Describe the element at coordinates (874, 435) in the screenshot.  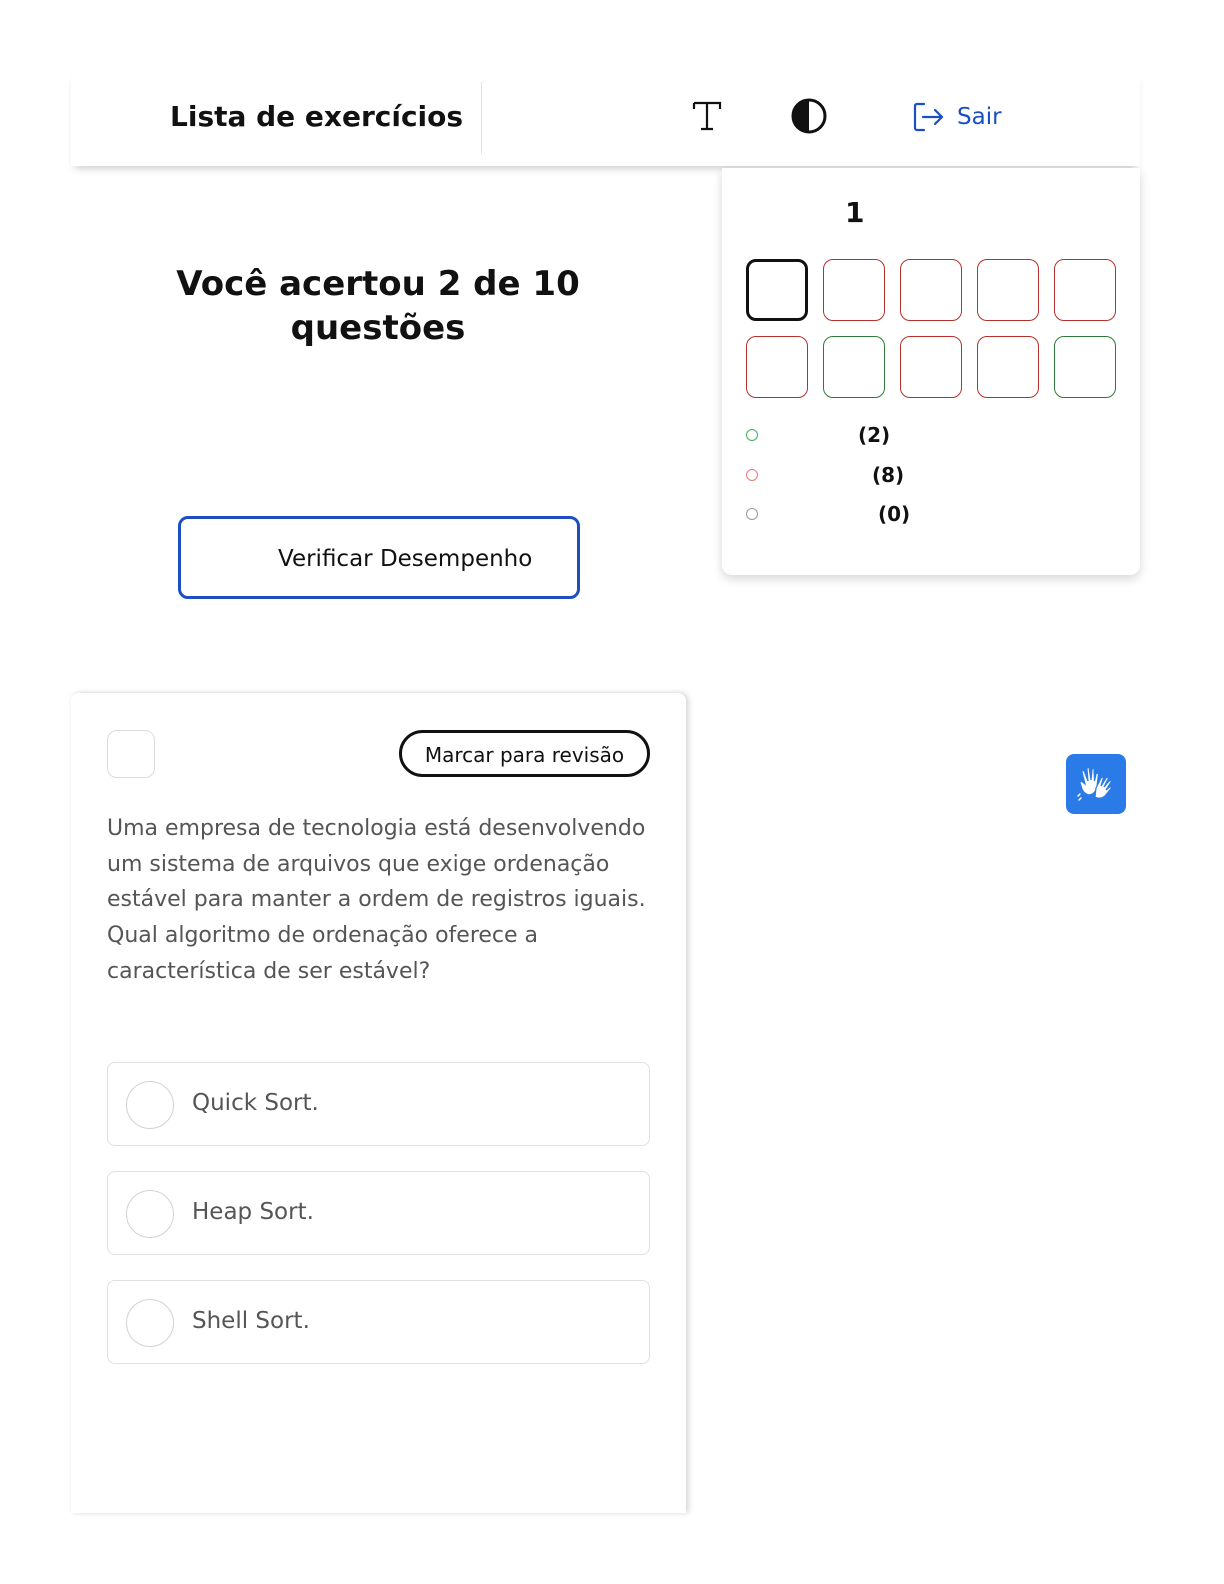
I see `legend-correct-count: (2)` at that location.